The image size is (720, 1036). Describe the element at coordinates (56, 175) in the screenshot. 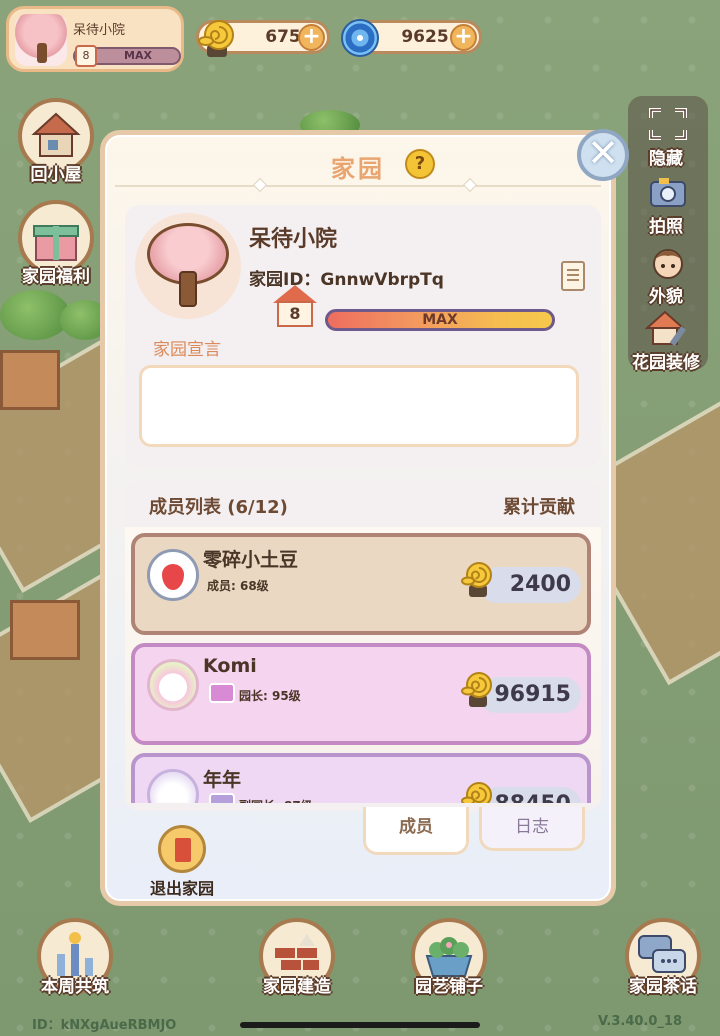

I see `back-to-cottage-label: 回小屋` at that location.